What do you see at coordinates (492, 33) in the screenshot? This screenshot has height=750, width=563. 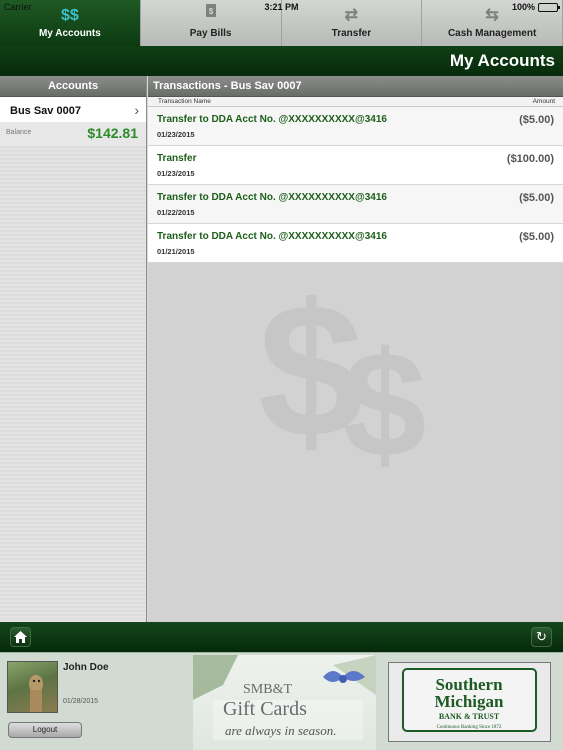 I see `tab-label: Cash Management` at bounding box center [492, 33].